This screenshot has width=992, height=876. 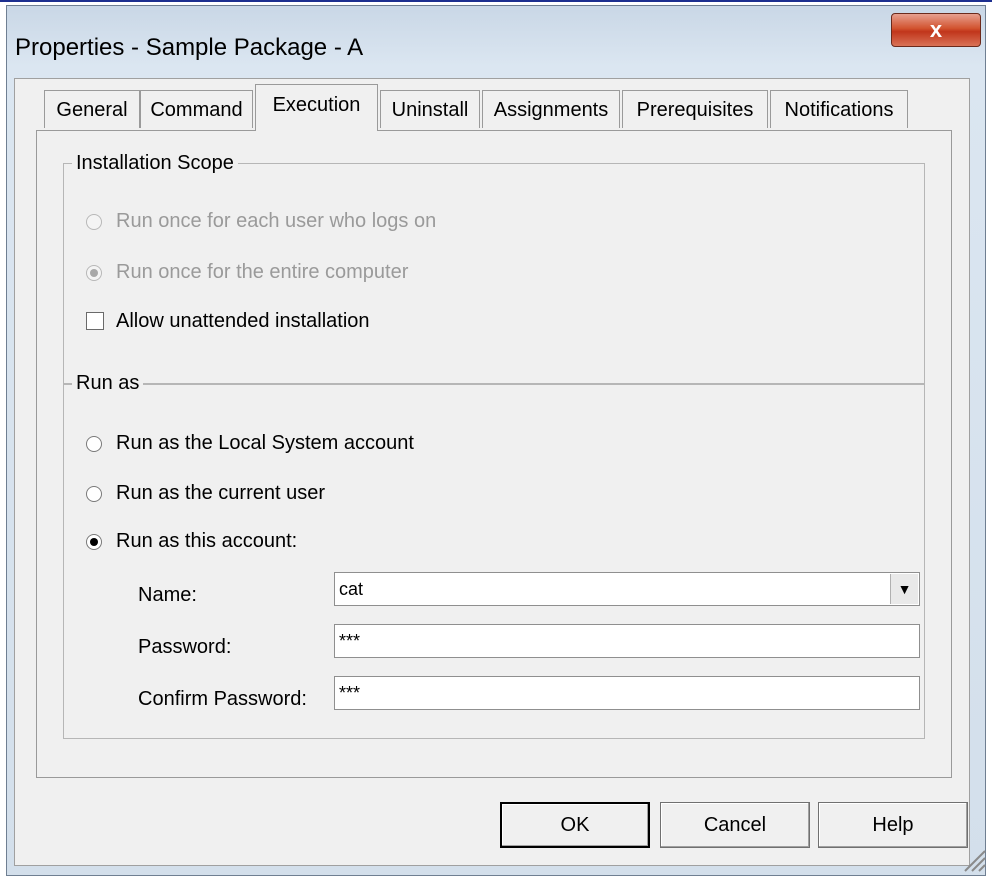 I want to click on tab-label: Notifications, so click(x=839, y=110).